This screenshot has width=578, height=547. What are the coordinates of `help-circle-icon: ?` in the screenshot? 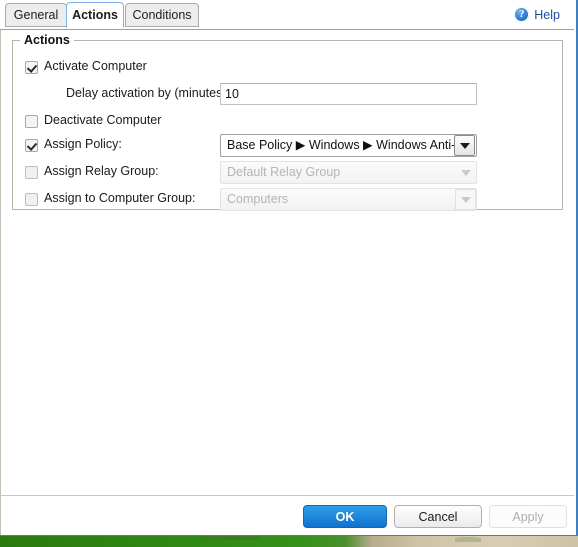 It's located at (522, 14).